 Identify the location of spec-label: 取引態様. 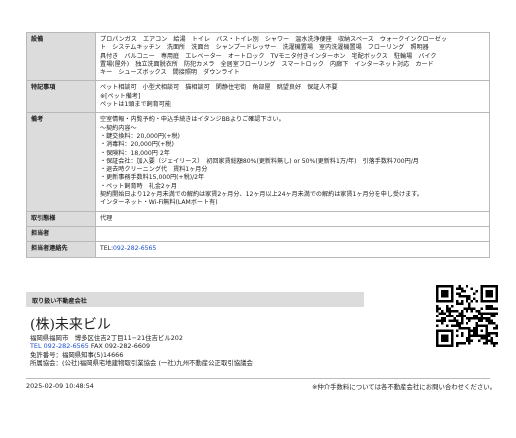
(61, 218).